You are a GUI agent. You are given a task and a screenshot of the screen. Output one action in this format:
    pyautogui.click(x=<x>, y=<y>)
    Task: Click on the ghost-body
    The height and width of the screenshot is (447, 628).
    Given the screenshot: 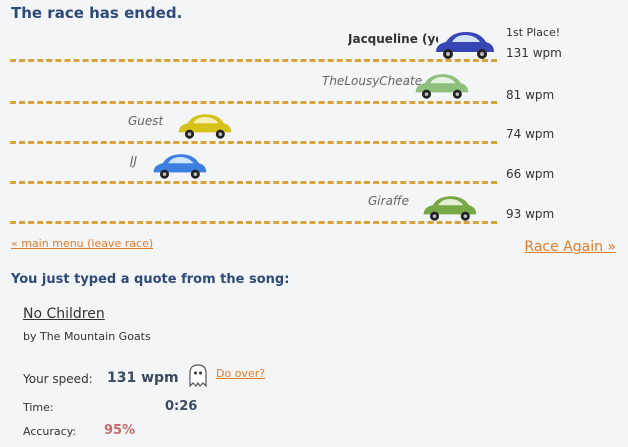 What is the action you would take?
    pyautogui.click(x=198, y=376)
    